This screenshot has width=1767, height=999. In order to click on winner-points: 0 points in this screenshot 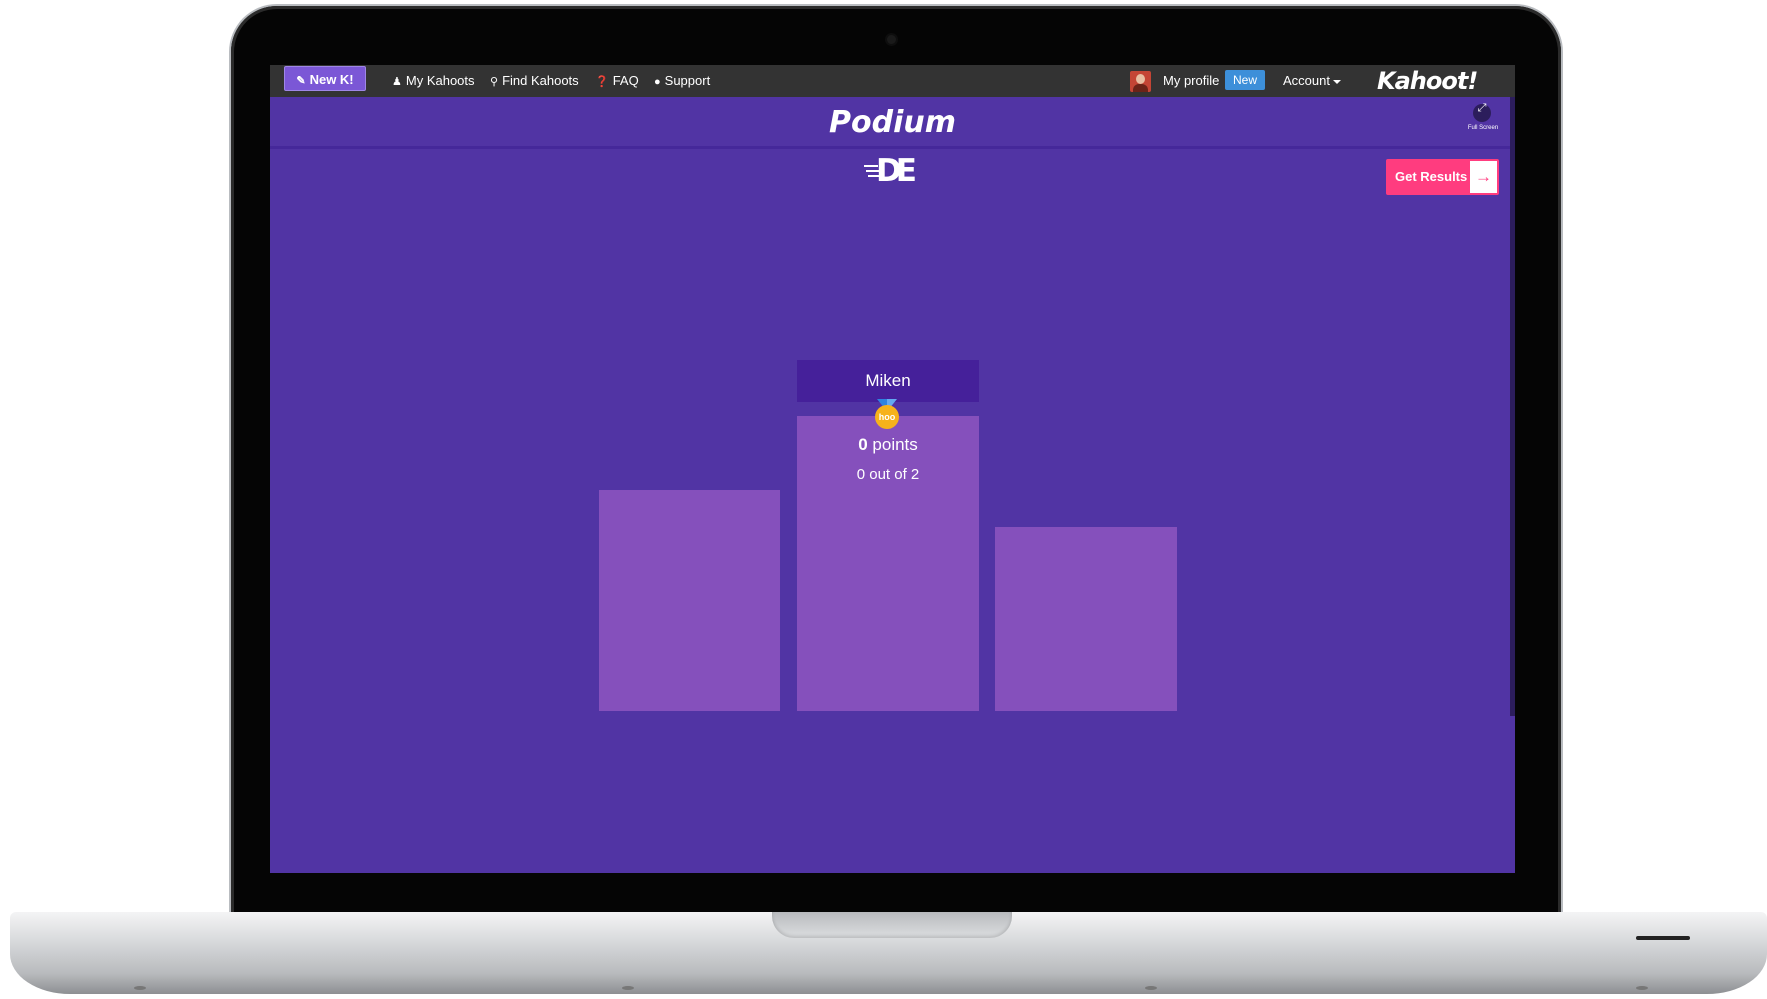, I will do `click(888, 445)`.